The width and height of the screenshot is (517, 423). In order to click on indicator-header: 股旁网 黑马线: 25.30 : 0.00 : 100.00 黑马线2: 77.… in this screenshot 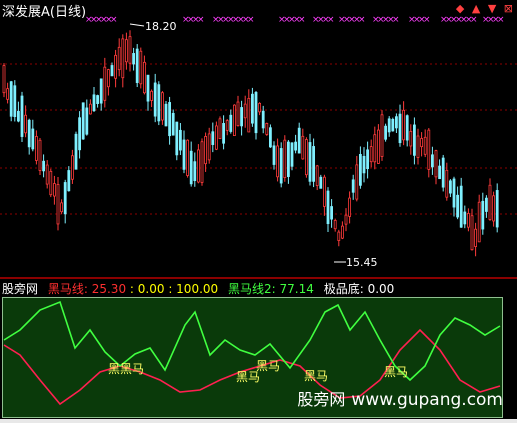, I will do `click(198, 288)`.